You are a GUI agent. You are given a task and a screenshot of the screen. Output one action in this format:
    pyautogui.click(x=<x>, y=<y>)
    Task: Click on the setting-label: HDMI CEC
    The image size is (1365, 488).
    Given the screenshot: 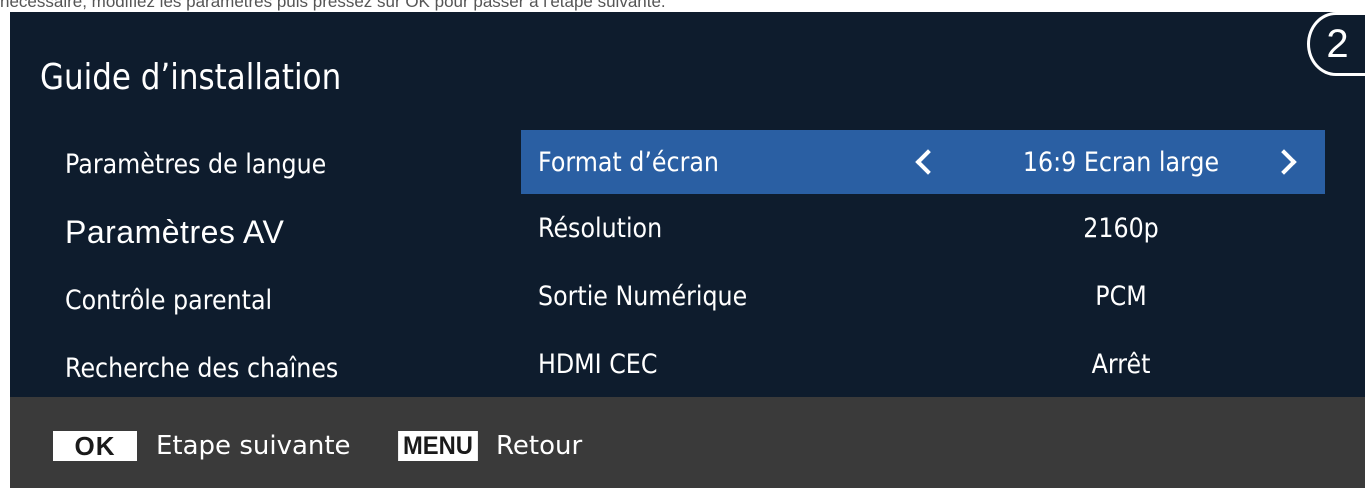 What is the action you would take?
    pyautogui.click(x=598, y=364)
    